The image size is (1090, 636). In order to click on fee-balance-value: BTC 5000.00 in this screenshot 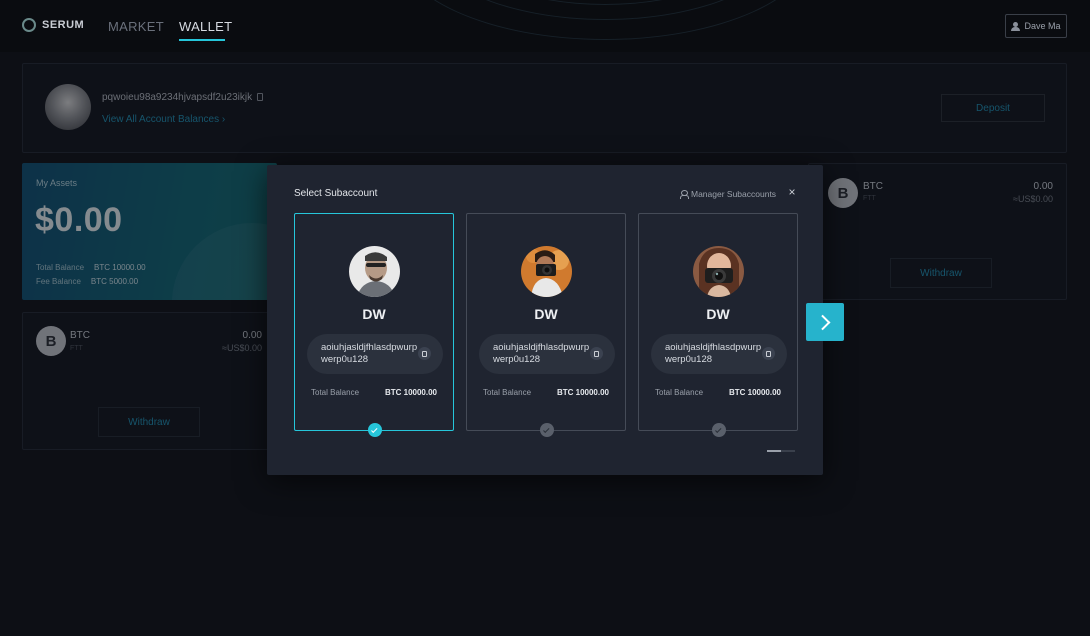, I will do `click(114, 281)`.